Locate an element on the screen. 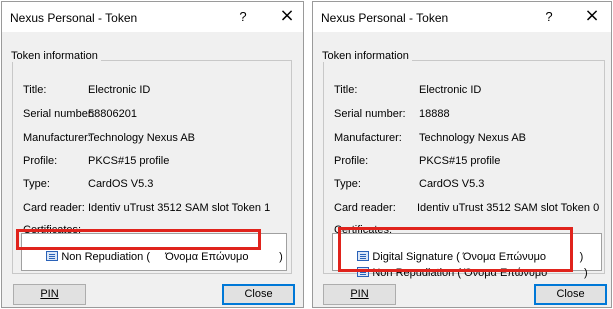 The width and height of the screenshot is (613, 309). serial-number-value: 18888 is located at coordinates (434, 114).